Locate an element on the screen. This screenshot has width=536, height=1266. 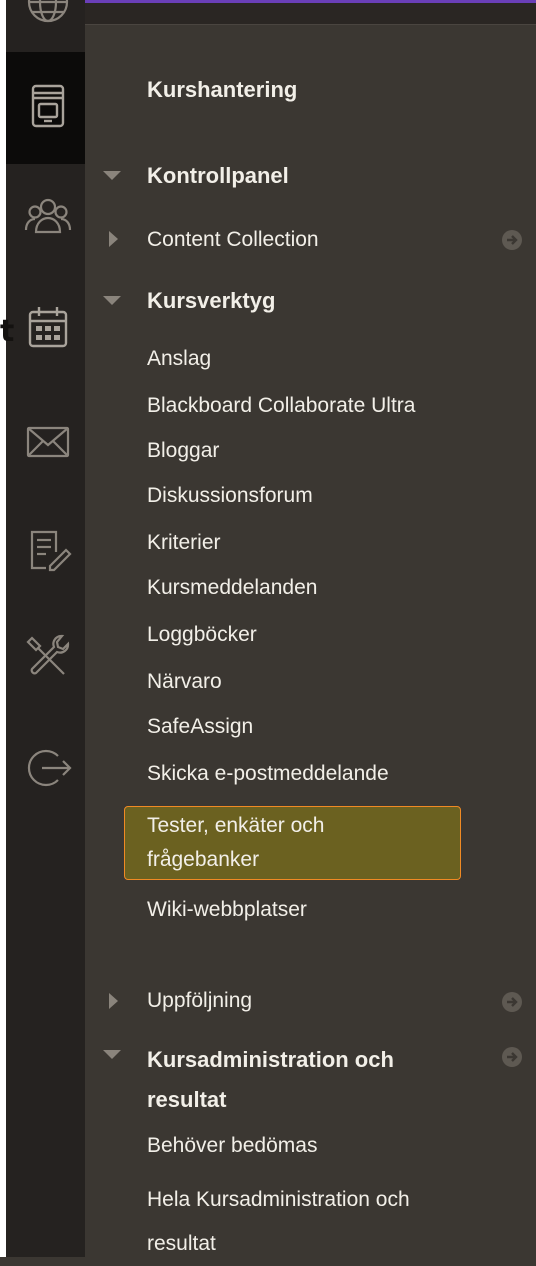
needs-grading-link: Behöver bedömas is located at coordinates (232, 1146).